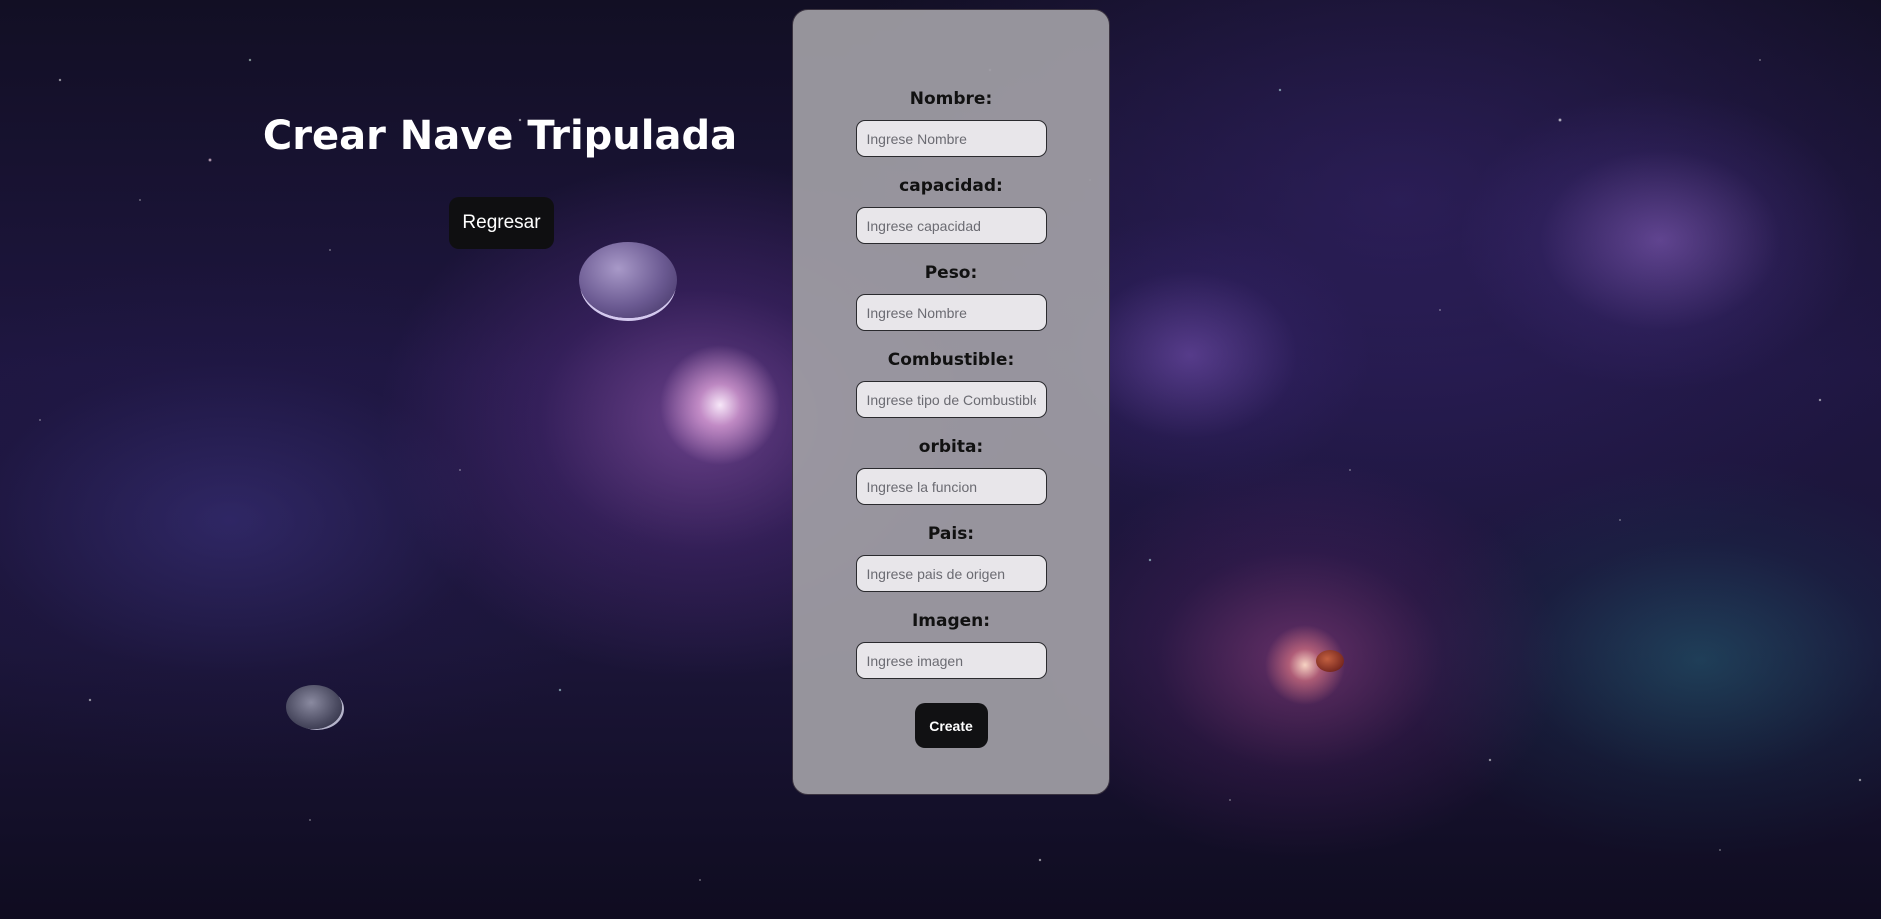 This screenshot has width=1881, height=919. I want to click on create-button: Create, so click(951, 725).